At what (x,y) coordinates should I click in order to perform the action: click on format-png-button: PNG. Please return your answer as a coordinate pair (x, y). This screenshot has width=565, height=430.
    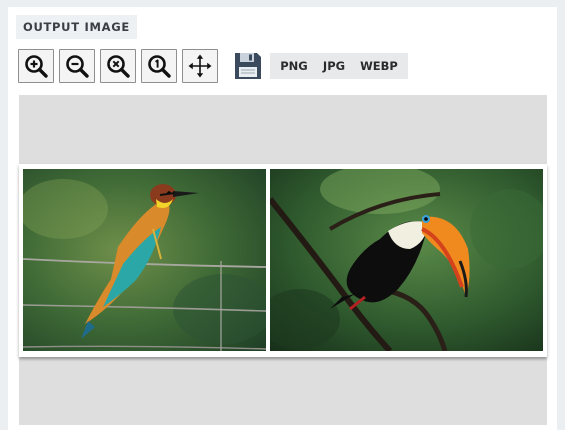
    Looking at the image, I should click on (294, 66).